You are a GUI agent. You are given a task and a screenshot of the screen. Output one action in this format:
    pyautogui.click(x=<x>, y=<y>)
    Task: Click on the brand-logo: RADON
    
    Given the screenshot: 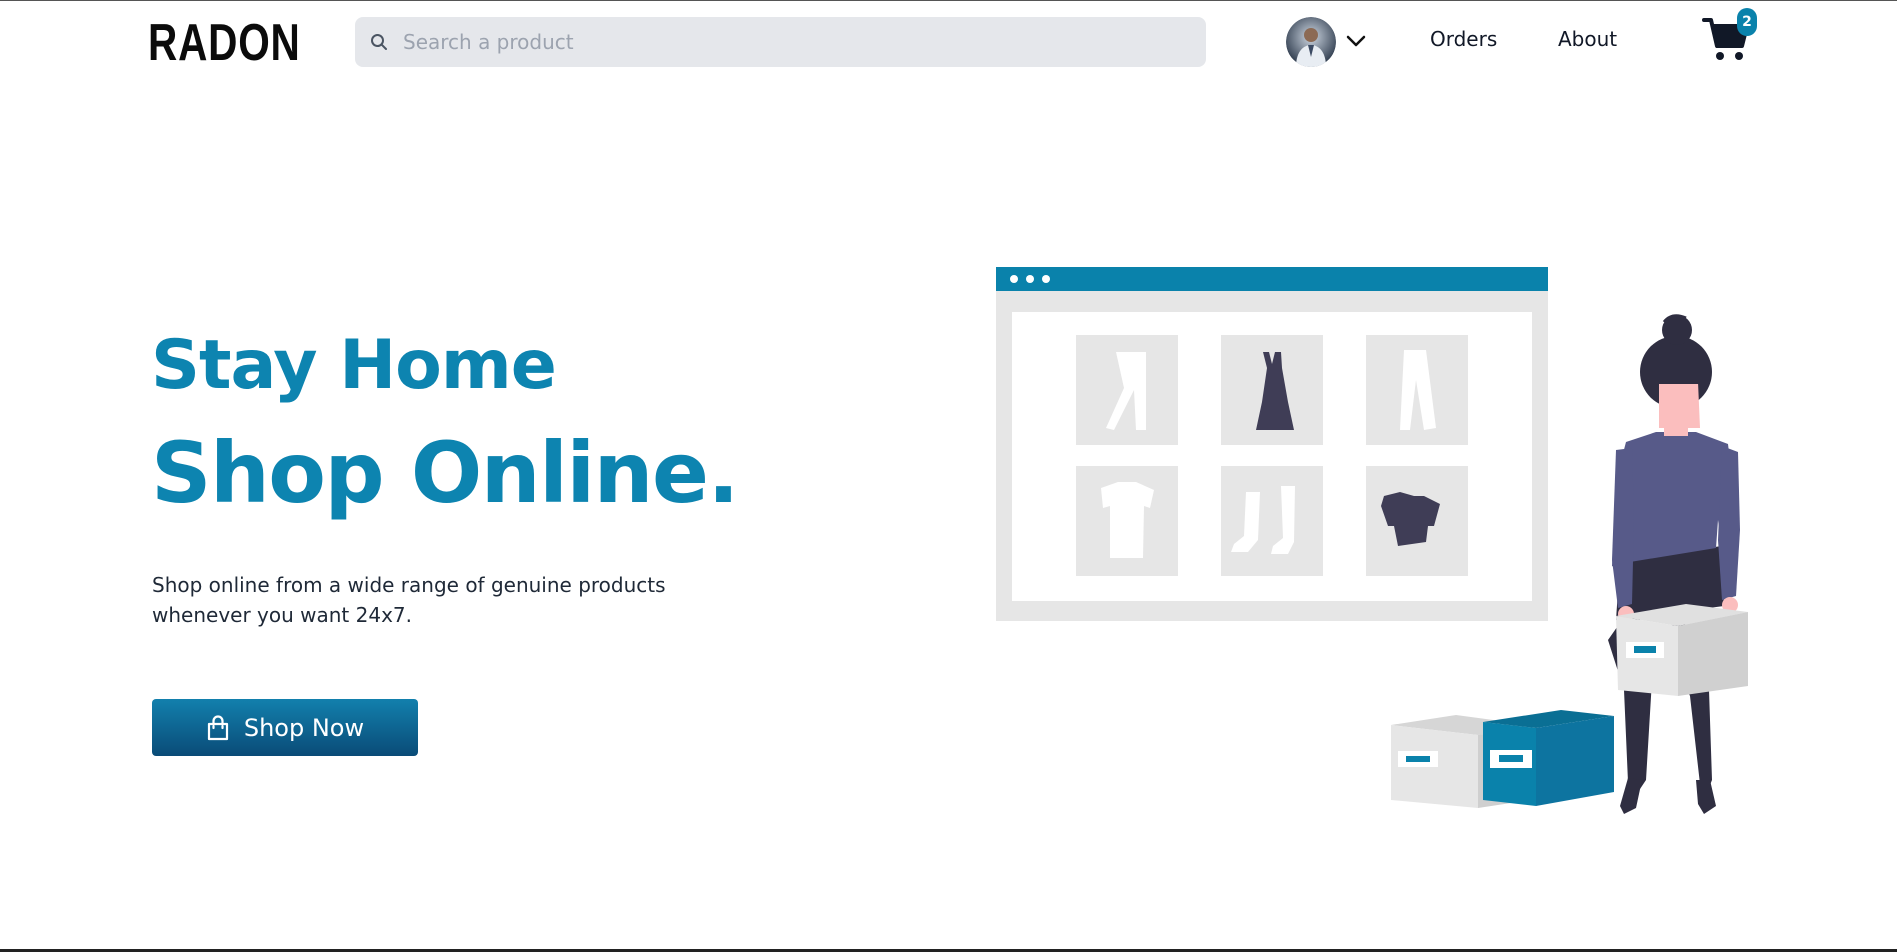 What is the action you would take?
    pyautogui.click(x=224, y=43)
    